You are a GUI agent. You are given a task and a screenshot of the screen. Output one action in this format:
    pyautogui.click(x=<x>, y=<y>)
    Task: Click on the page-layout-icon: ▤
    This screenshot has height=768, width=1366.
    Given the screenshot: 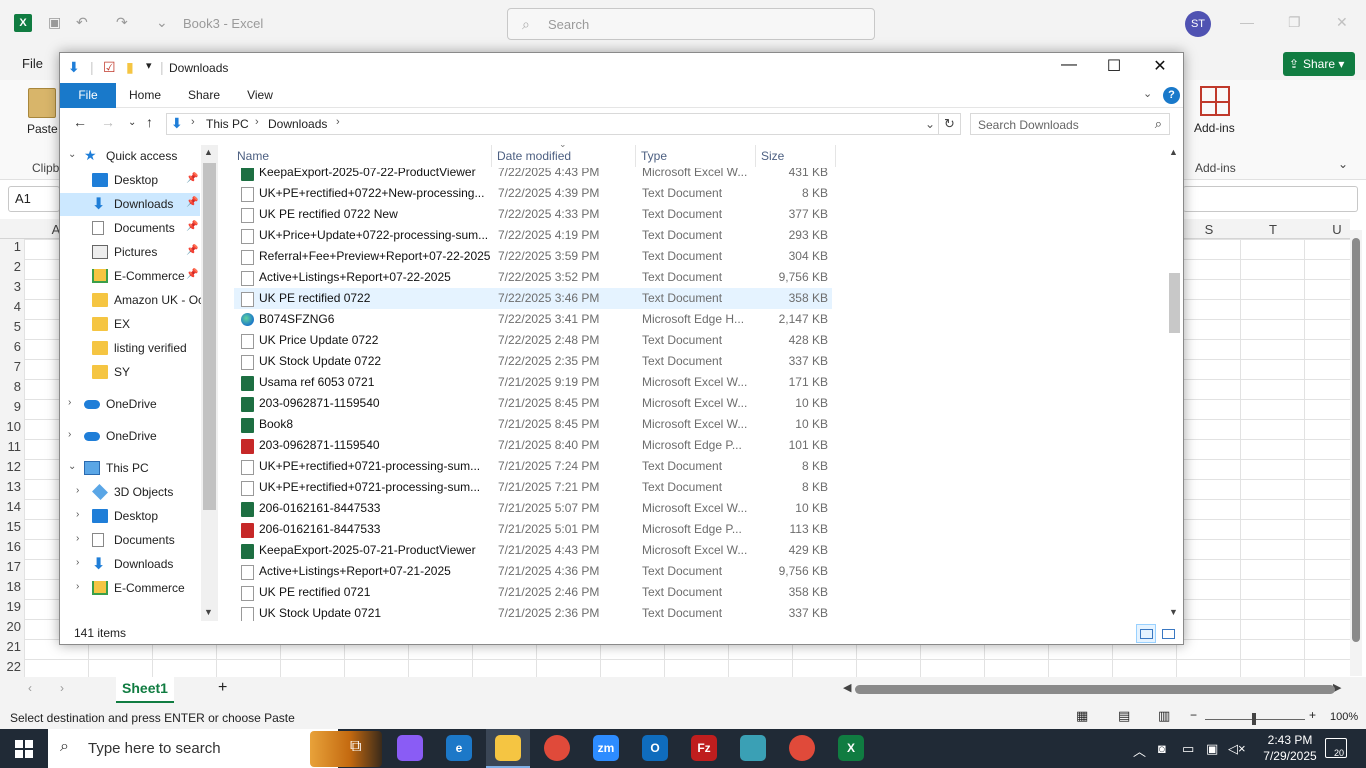 What is the action you would take?
    pyautogui.click(x=1124, y=716)
    